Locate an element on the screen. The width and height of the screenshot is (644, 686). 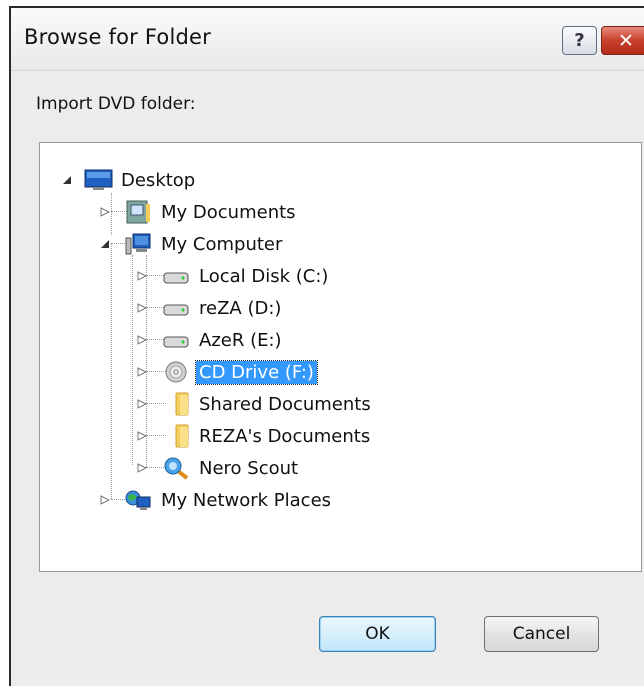
tree-item-nero-scout: Nero Scout is located at coordinates (231, 468).